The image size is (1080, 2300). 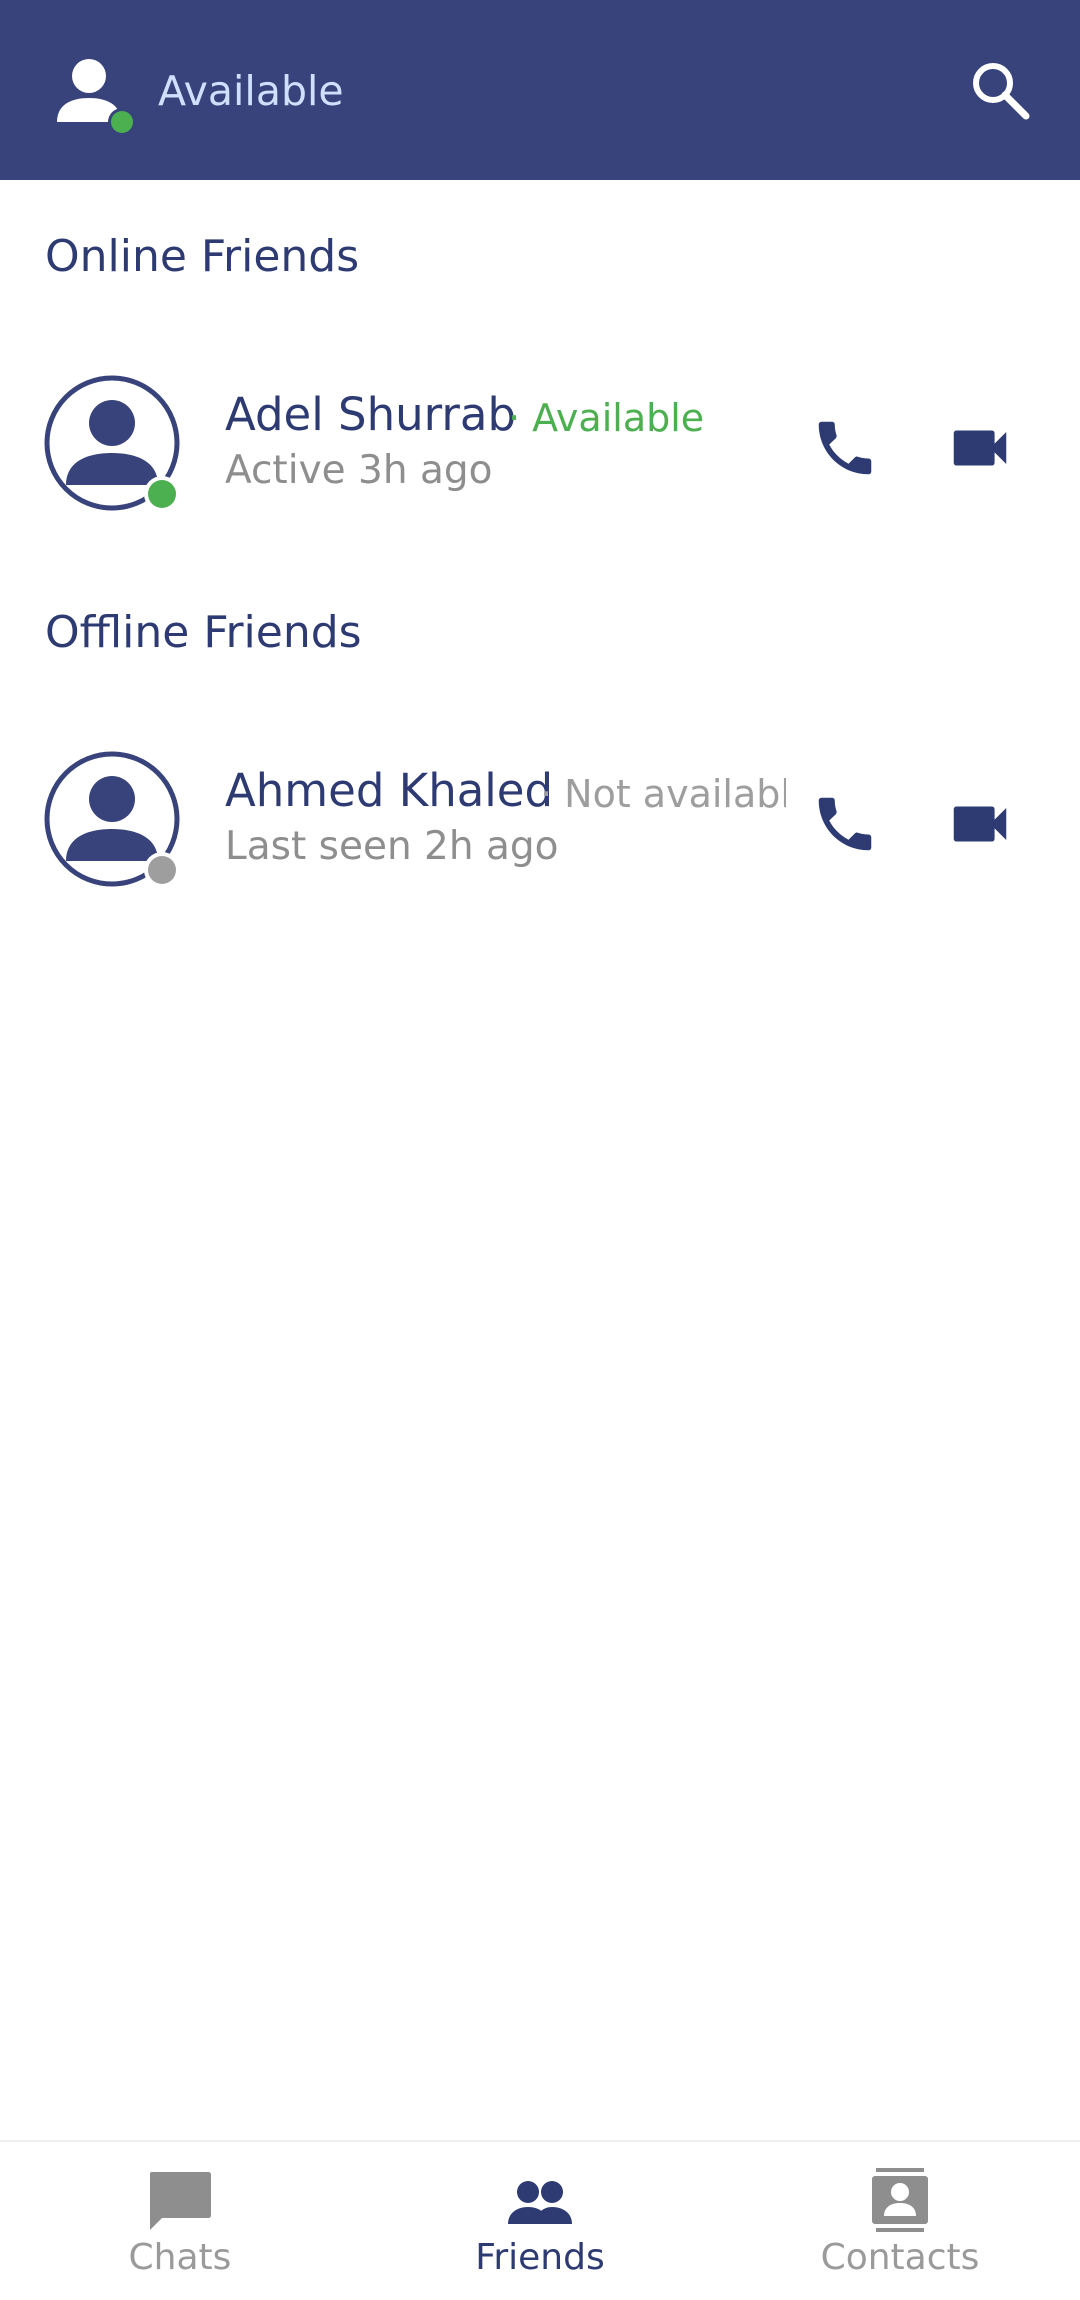 I want to click on chat-icon, so click(x=180, y=2201).